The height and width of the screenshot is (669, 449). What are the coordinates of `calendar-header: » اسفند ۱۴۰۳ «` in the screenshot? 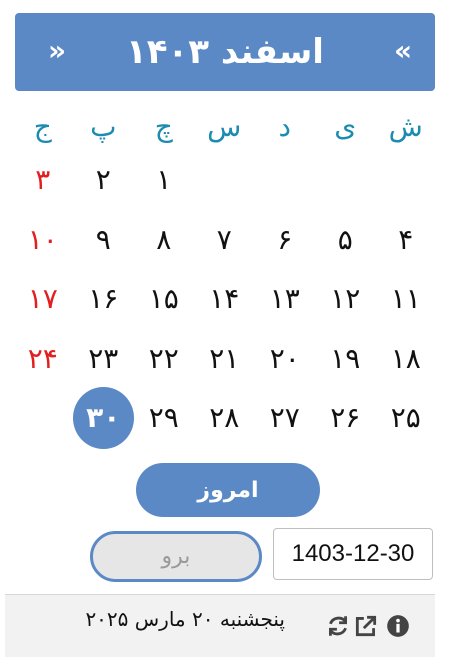 It's located at (225, 52).